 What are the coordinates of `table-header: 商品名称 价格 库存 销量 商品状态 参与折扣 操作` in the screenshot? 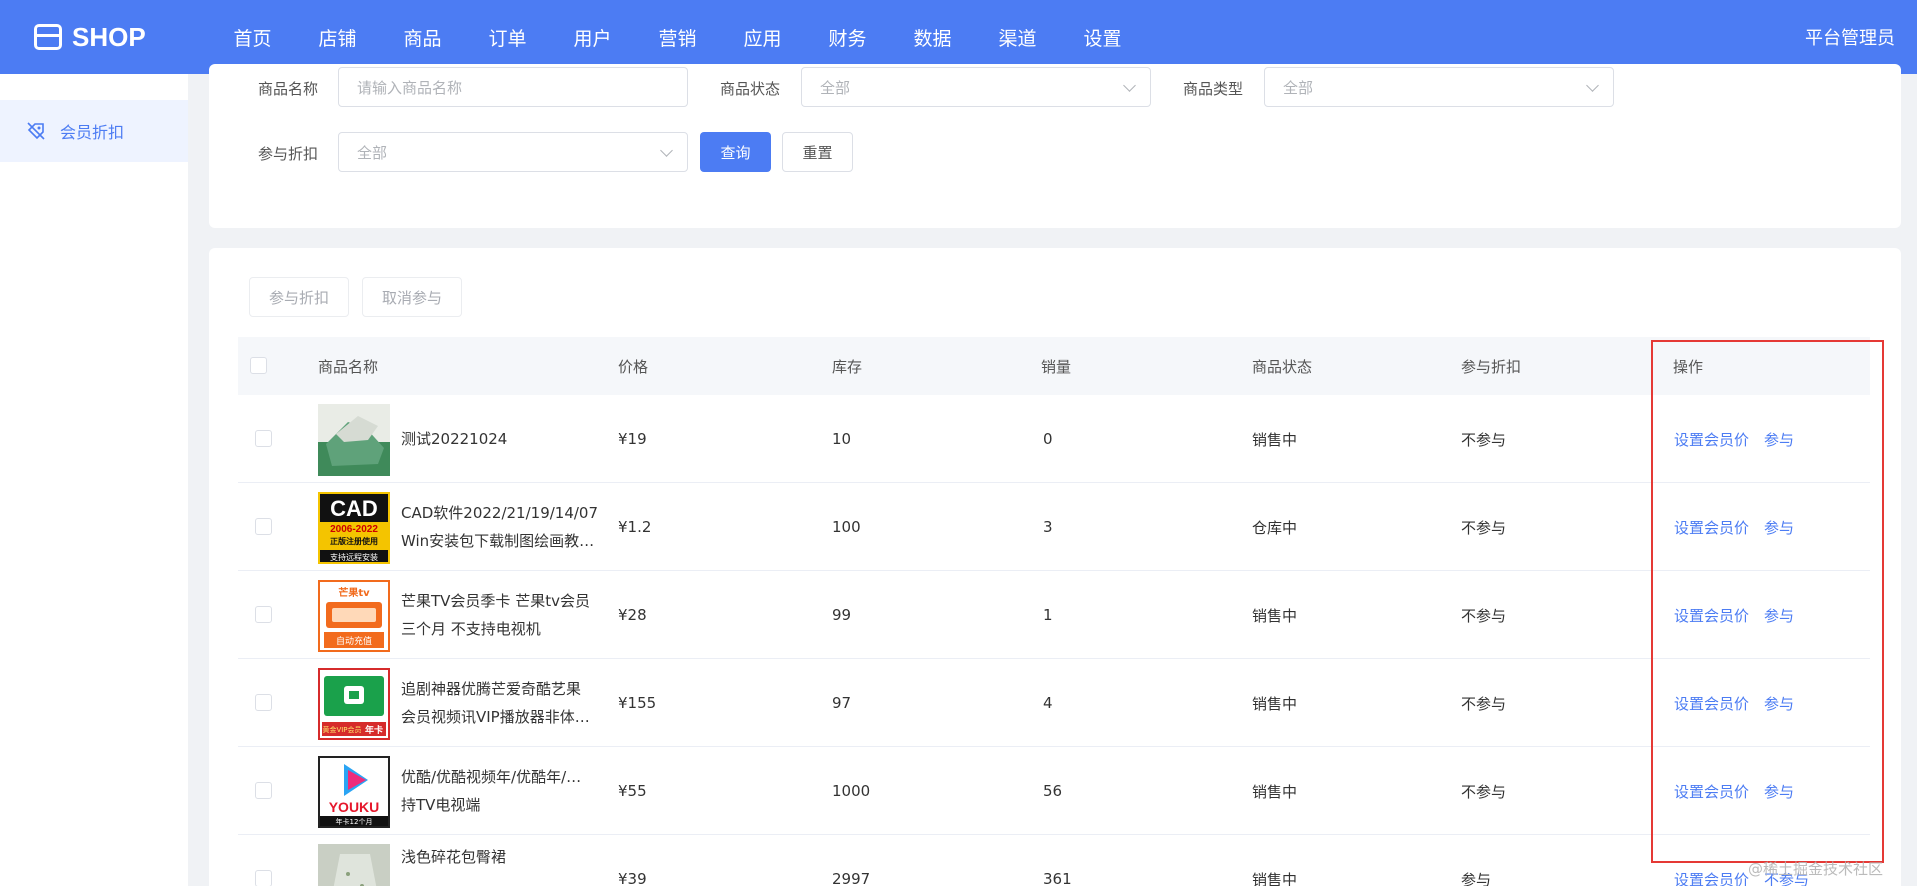 It's located at (1054, 366).